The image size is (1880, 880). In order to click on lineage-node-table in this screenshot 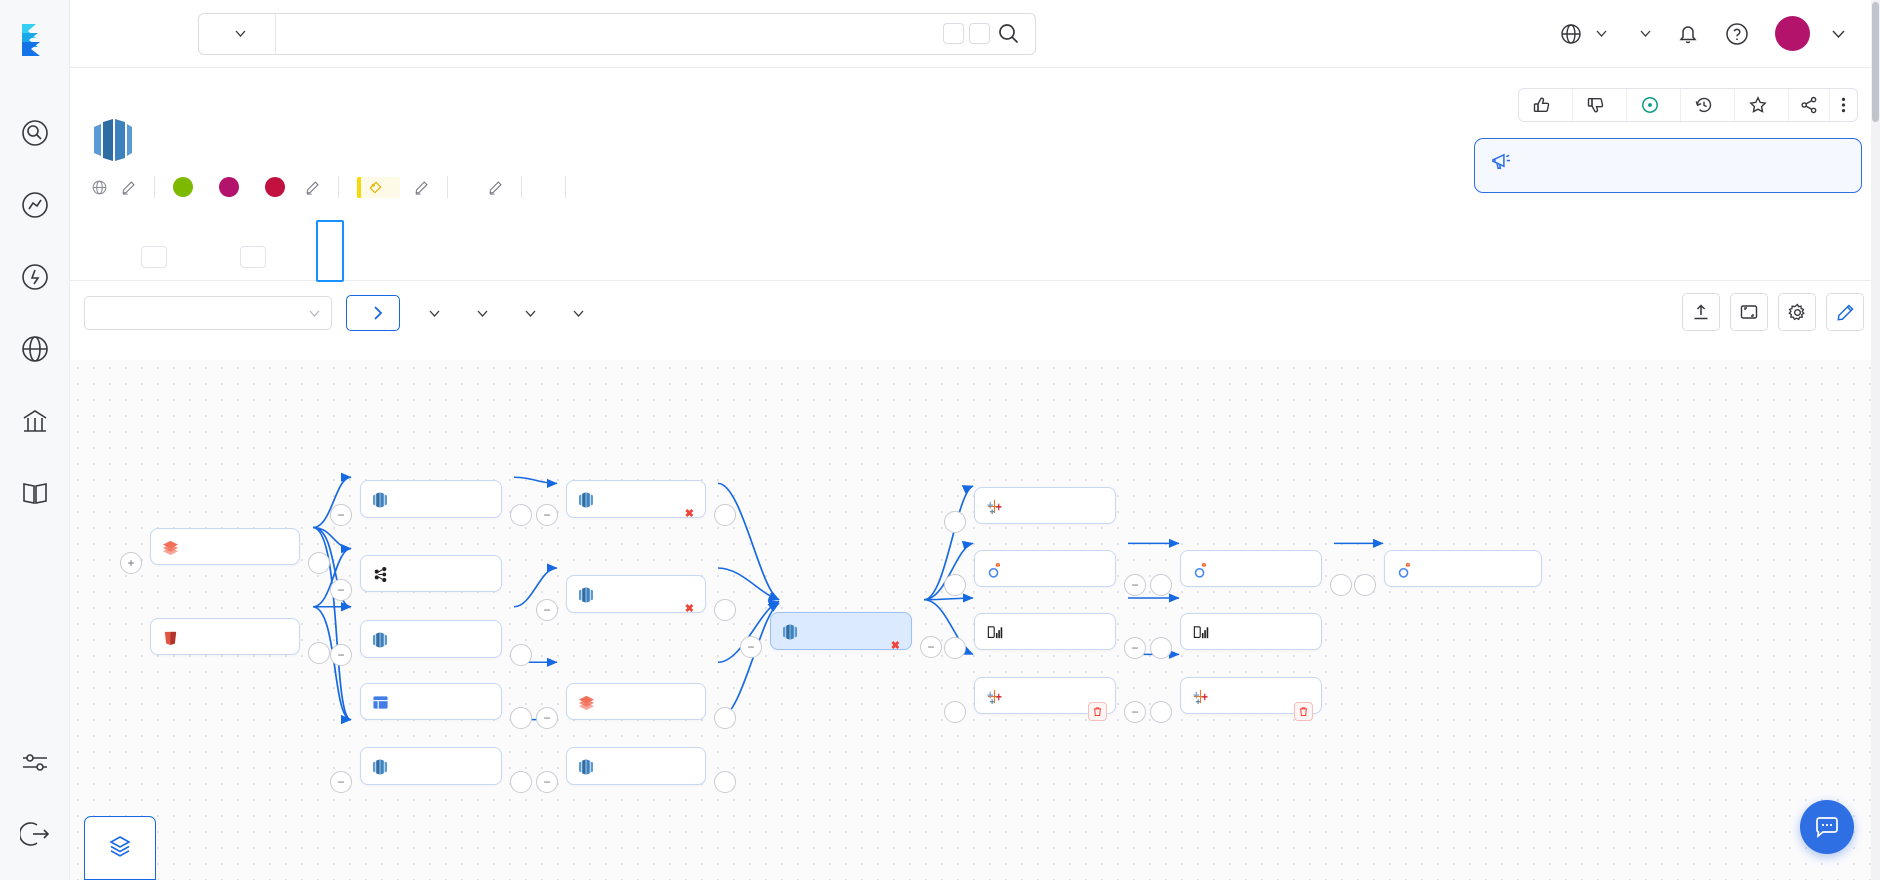, I will do `click(446, 706)`.